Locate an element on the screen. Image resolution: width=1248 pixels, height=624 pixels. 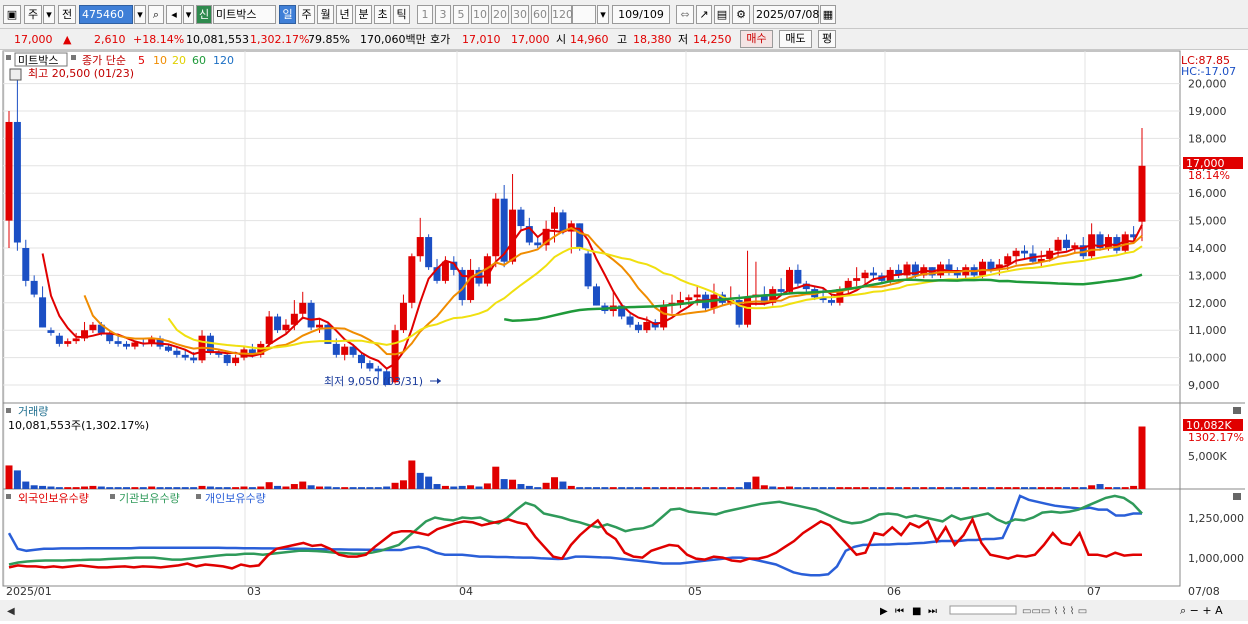
open-label: 시 is located at coordinates (561, 39).